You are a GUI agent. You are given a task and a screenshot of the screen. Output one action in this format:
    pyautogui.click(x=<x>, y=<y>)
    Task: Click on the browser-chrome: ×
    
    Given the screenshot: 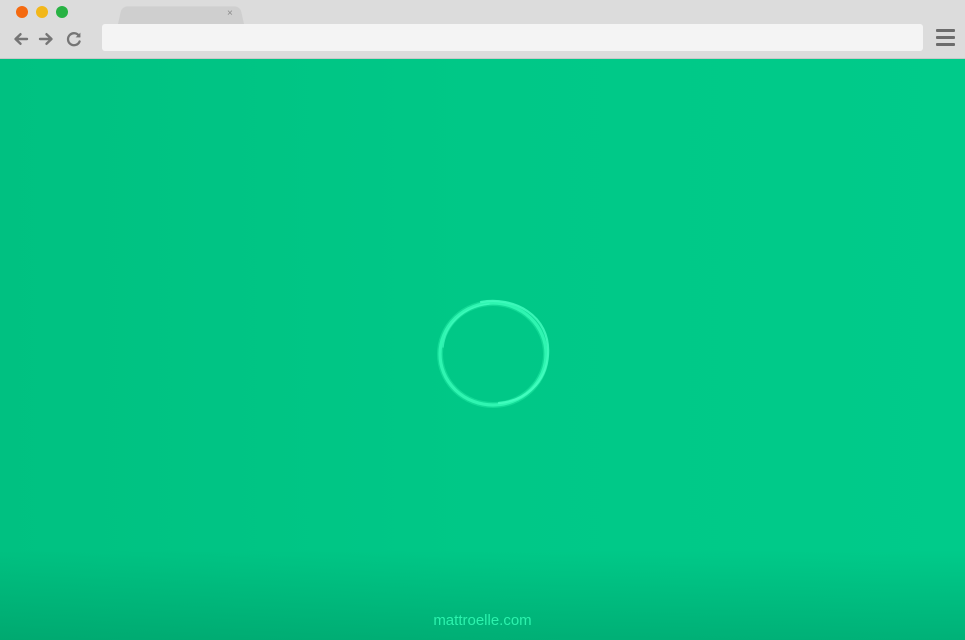 What is the action you would take?
    pyautogui.click(x=482, y=29)
    